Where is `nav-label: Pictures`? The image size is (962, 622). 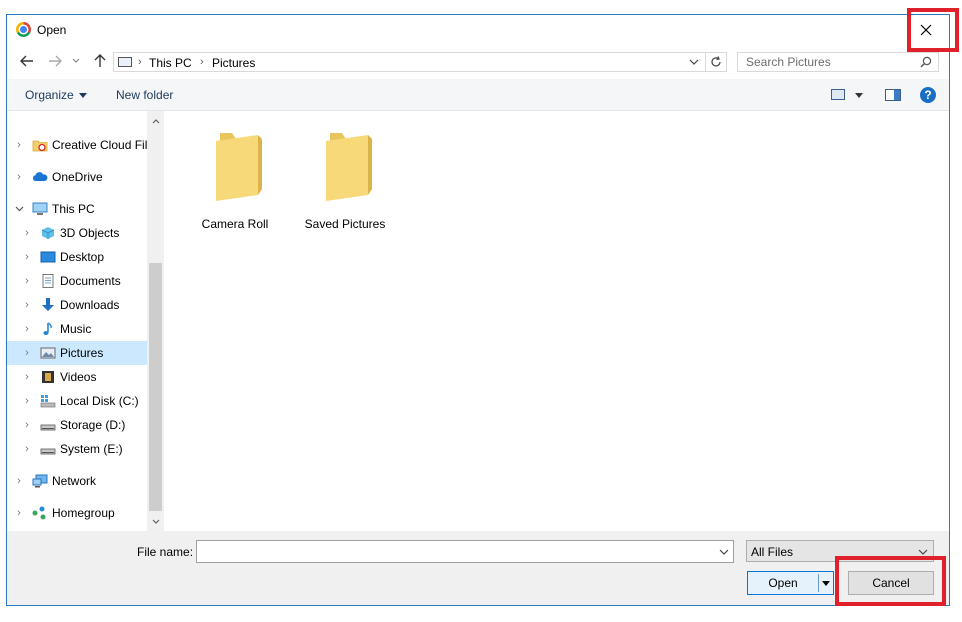
nav-label: Pictures is located at coordinates (82, 353).